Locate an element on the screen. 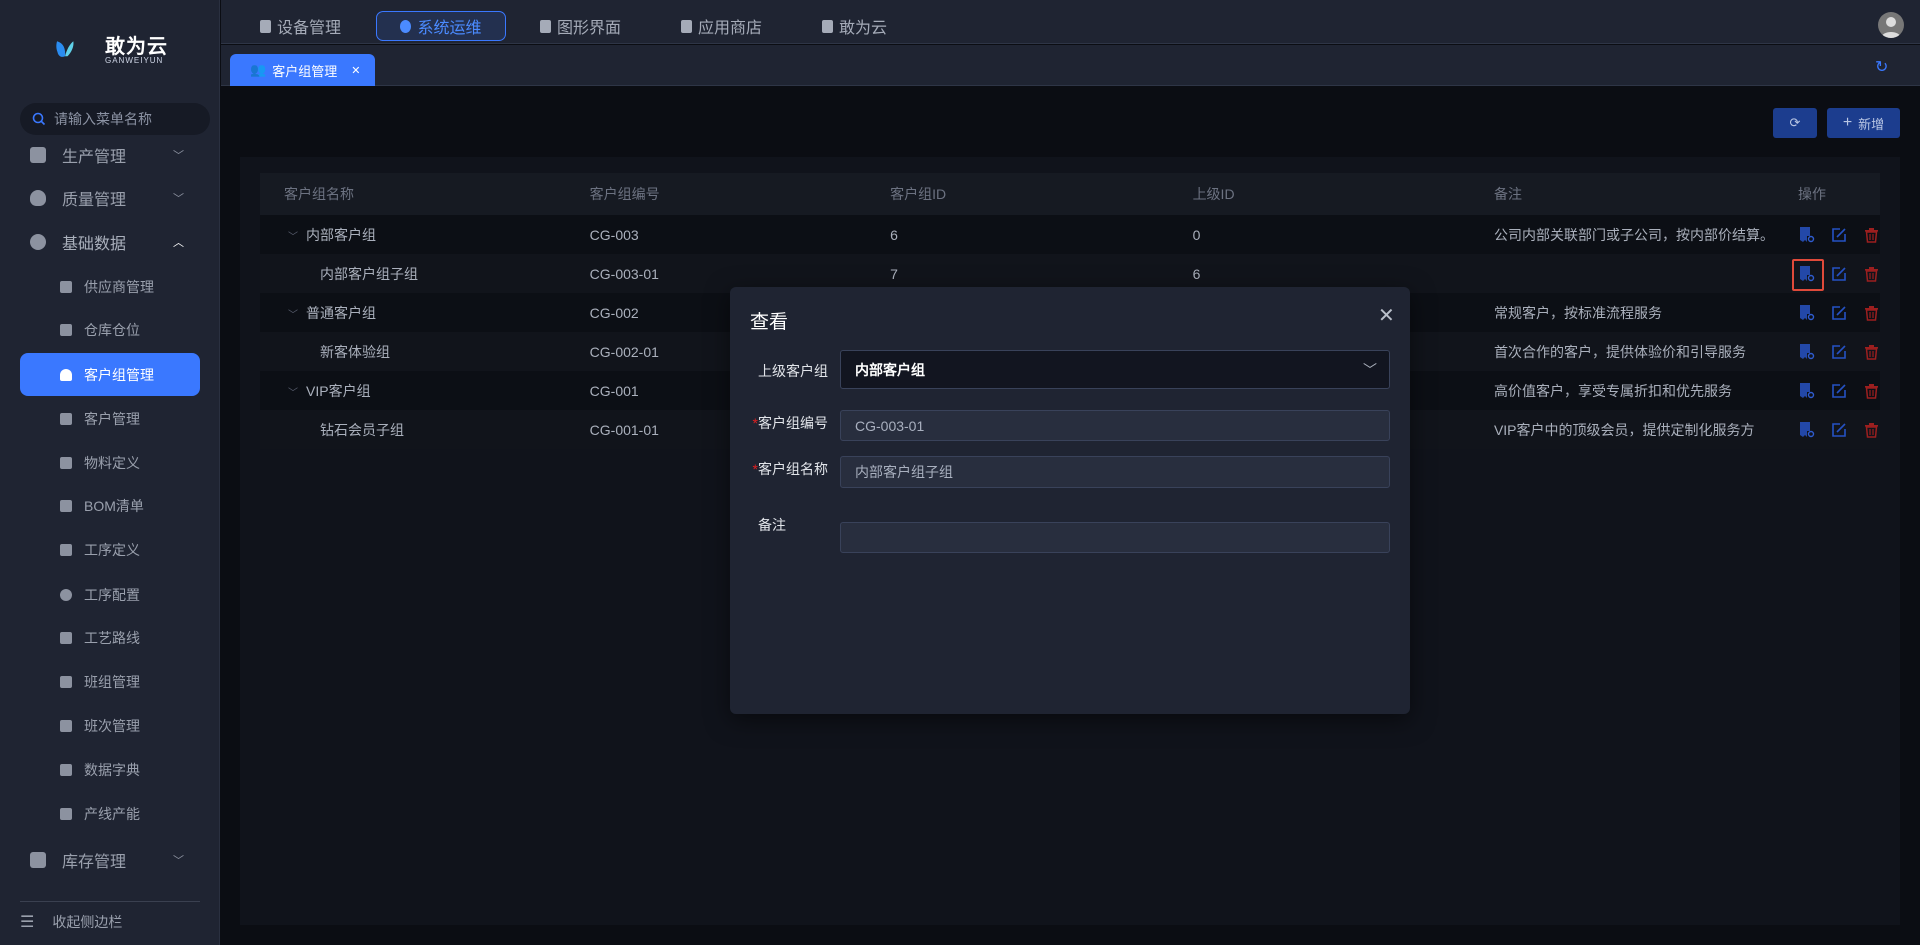 This screenshot has height=945, width=1920. topnav-system-ops: 系统运维 is located at coordinates (441, 26).